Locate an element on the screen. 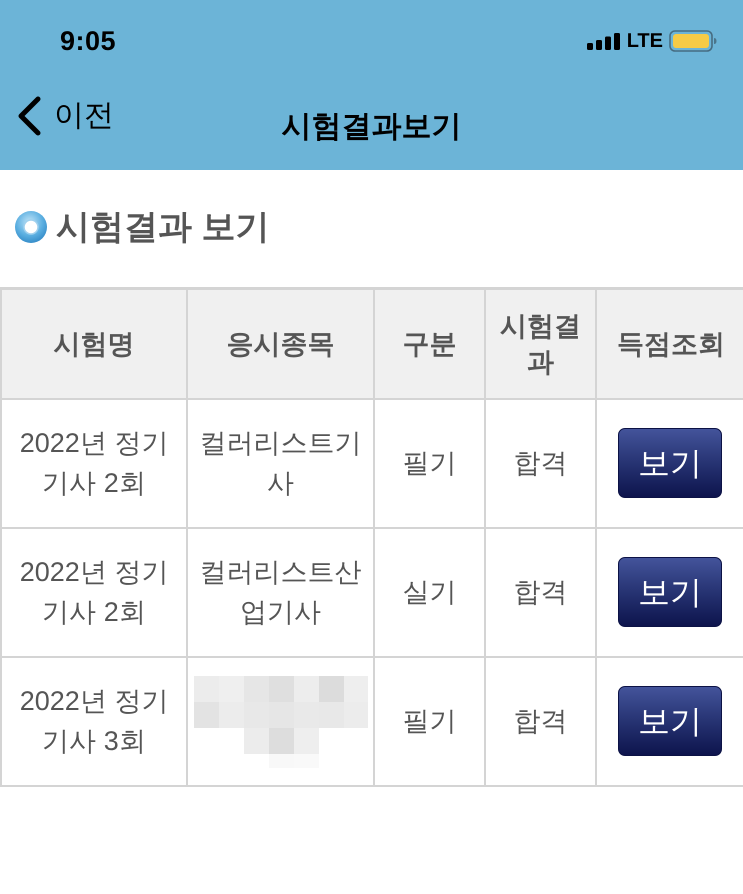 The width and height of the screenshot is (743, 894). chevron-left-icon is located at coordinates (29, 116).